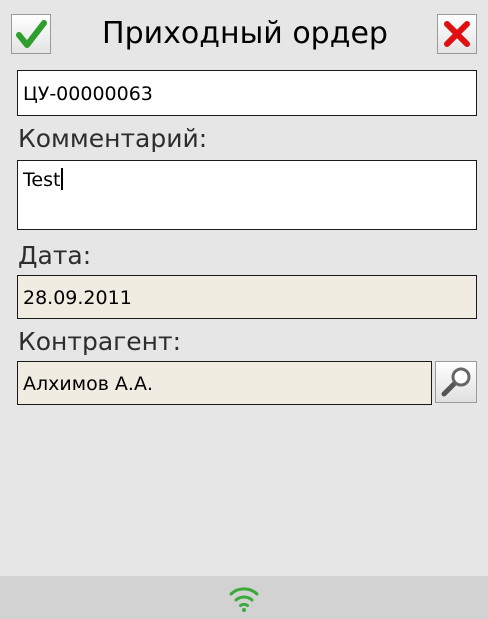  Describe the element at coordinates (247, 93) in the screenshot. I see `document-number-field: ЦУ-00000063` at that location.